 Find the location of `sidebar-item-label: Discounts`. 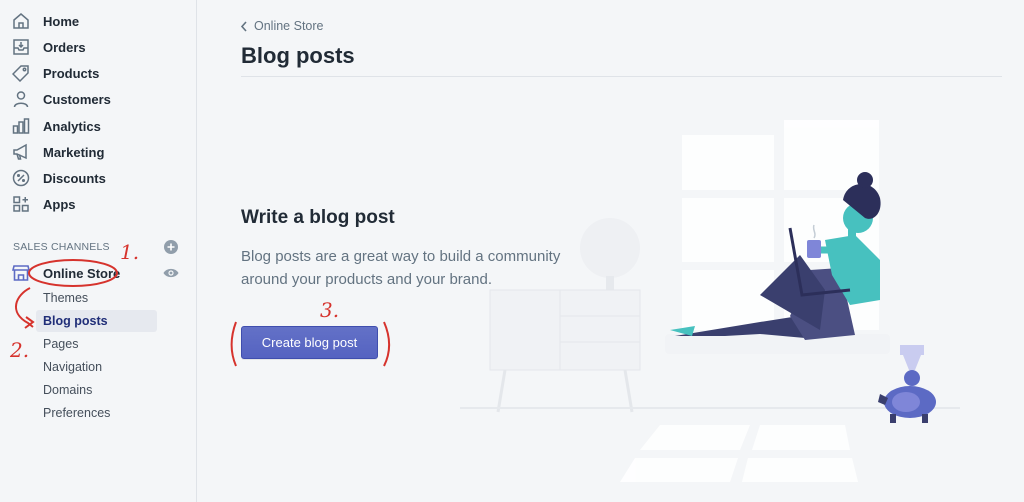

sidebar-item-label: Discounts is located at coordinates (74, 178).